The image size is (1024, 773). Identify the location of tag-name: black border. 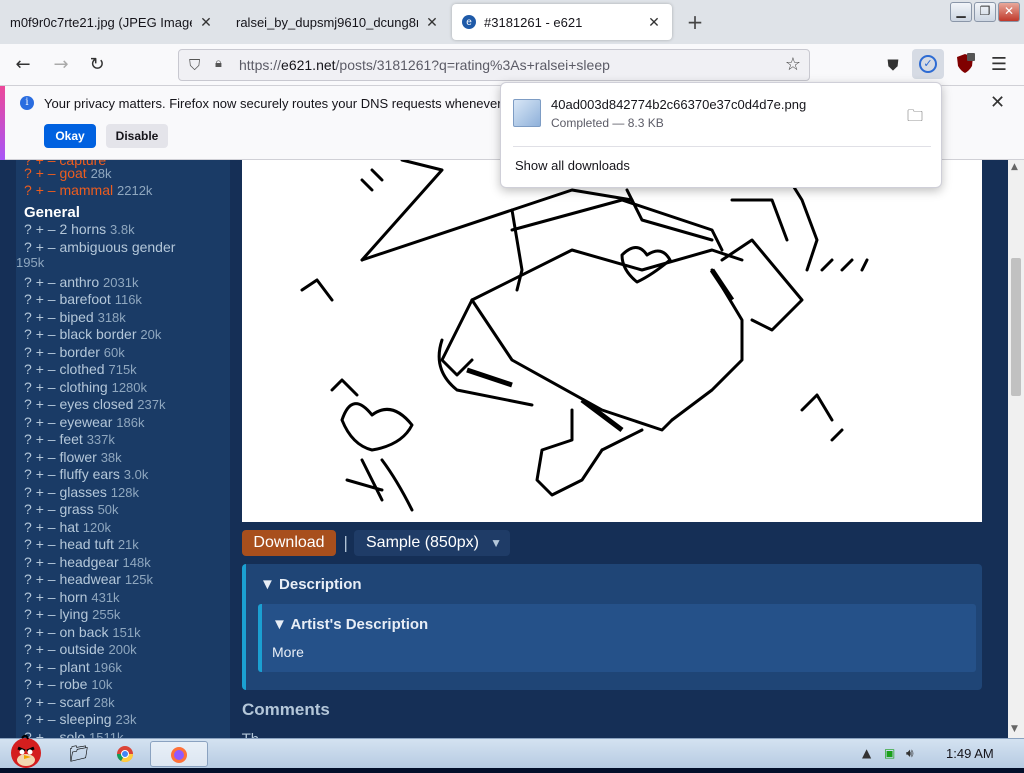
(97, 334).